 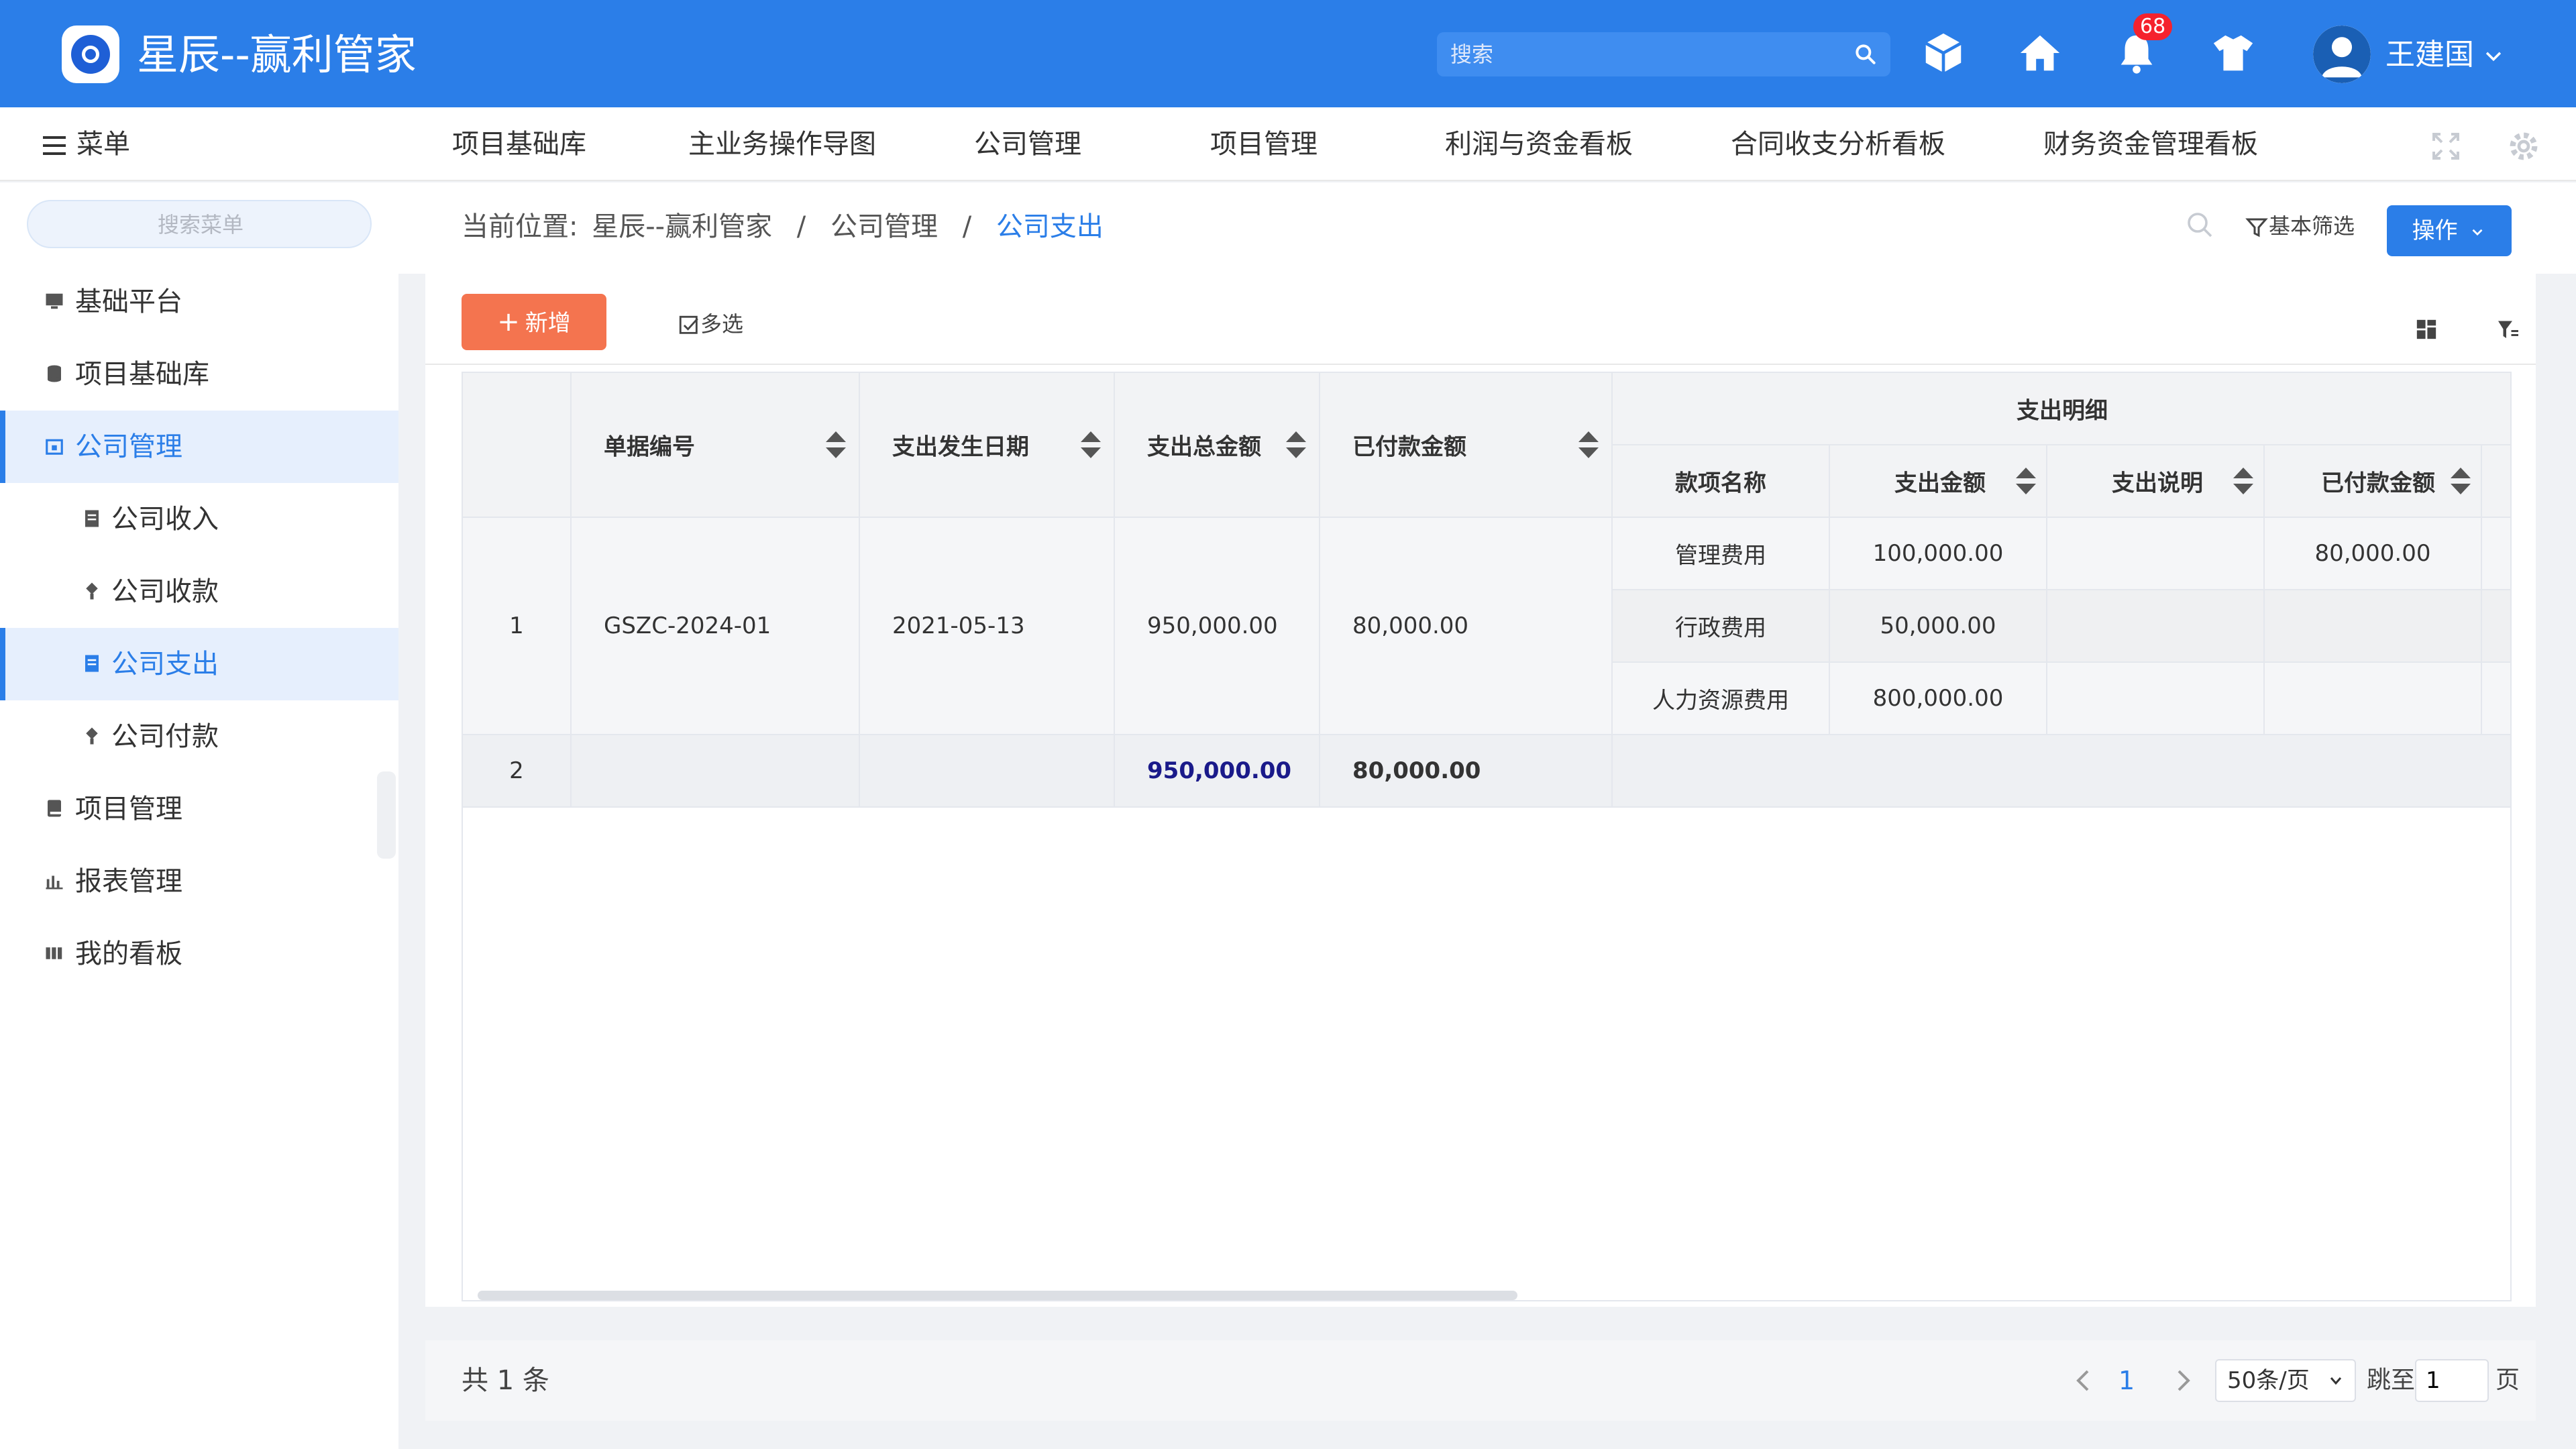 I want to click on sidebar-item-base-platform: 基础平台, so click(x=199, y=302).